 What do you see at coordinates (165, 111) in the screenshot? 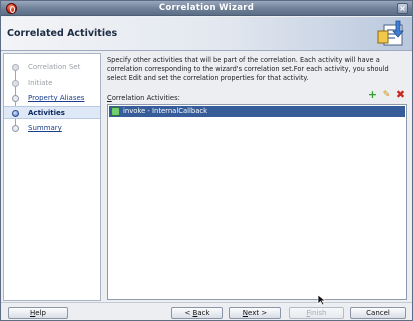
I see `list-item-text: invoke - InternalCallback` at bounding box center [165, 111].